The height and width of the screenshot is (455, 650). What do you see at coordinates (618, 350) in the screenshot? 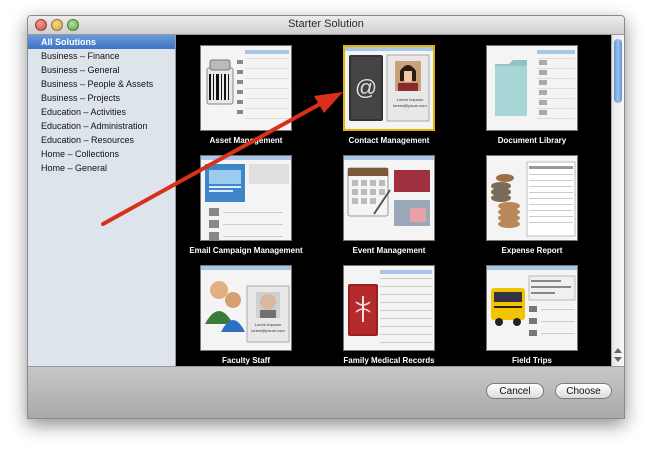
I see `scroll-up-arrow-icon` at bounding box center [618, 350].